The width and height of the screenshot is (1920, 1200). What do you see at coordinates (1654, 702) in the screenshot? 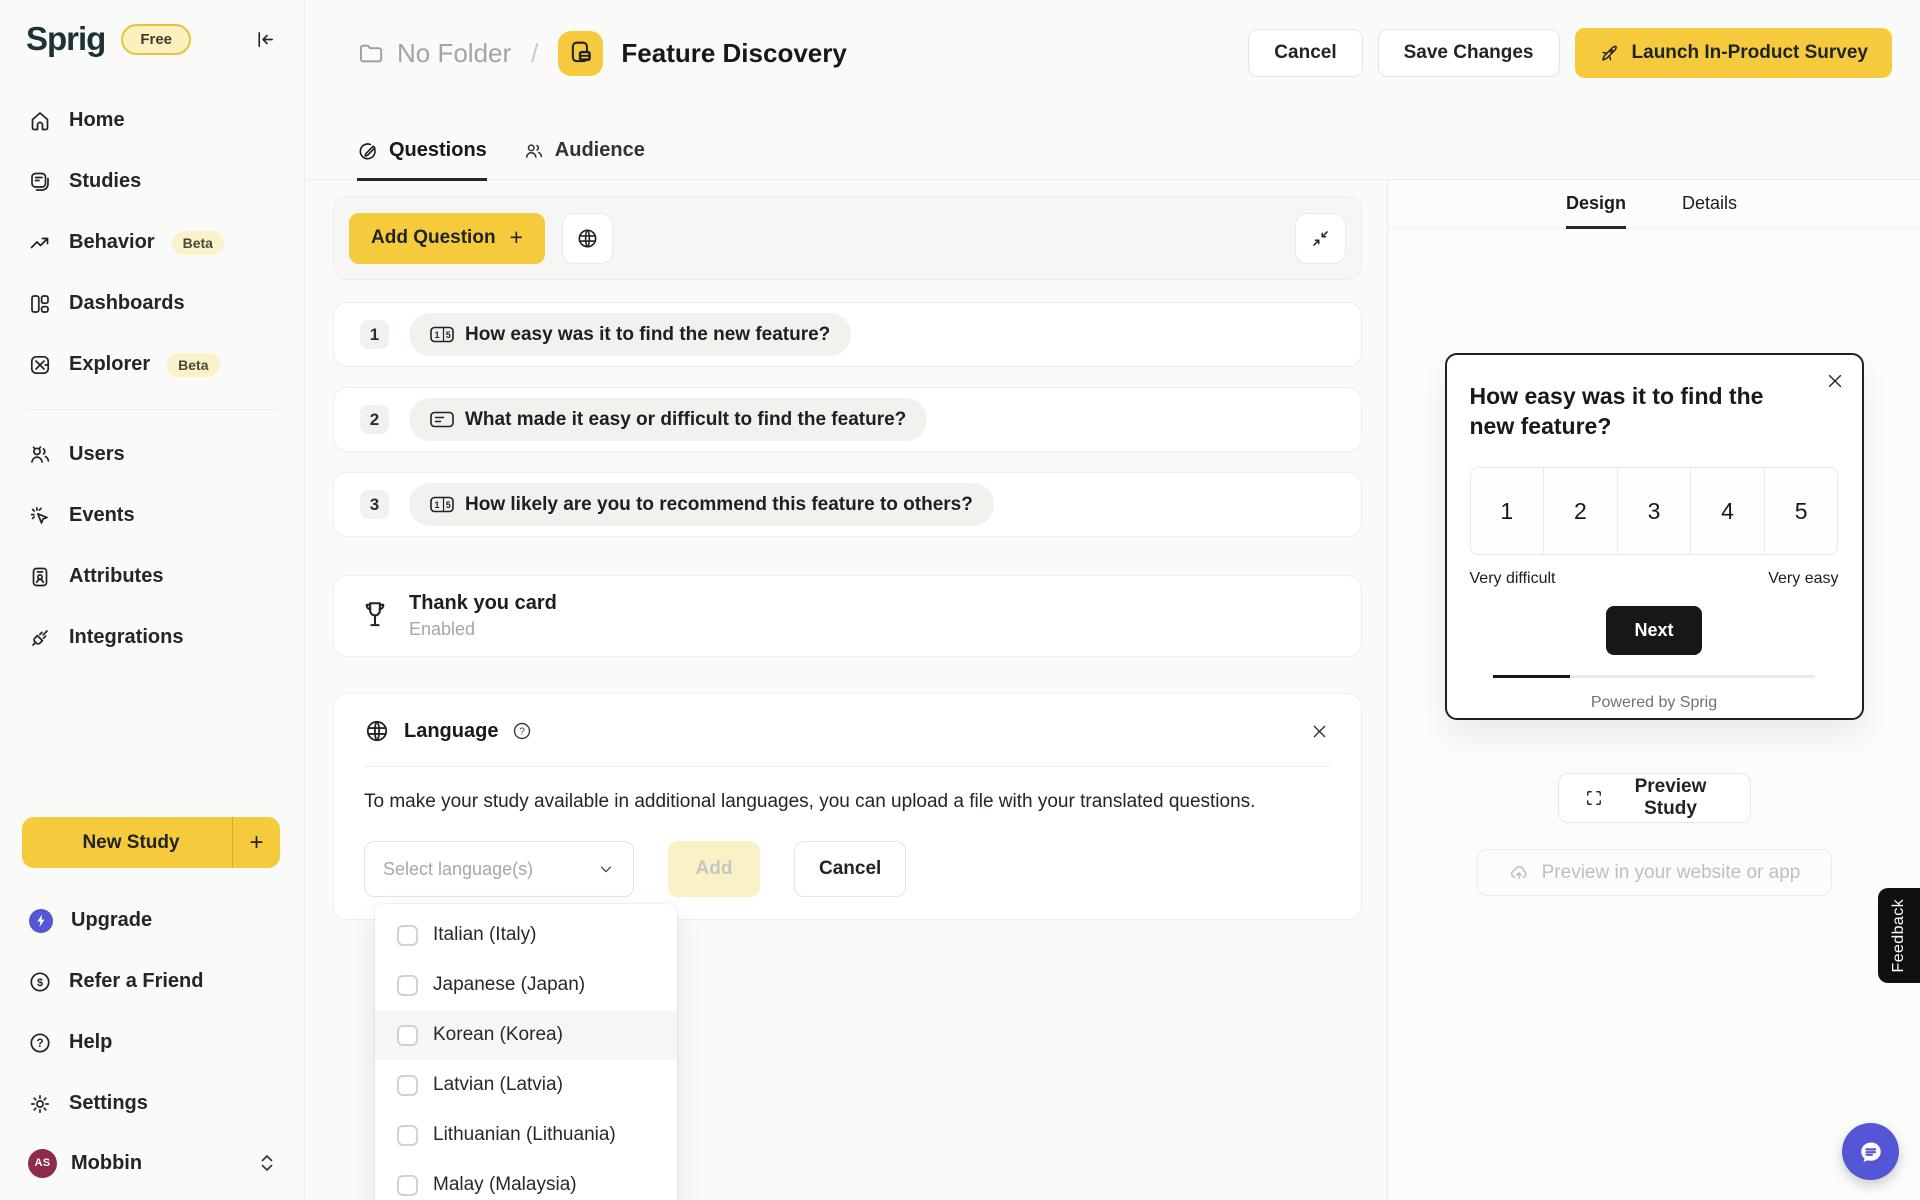
I see `powered-by: Powered by Sprig` at bounding box center [1654, 702].